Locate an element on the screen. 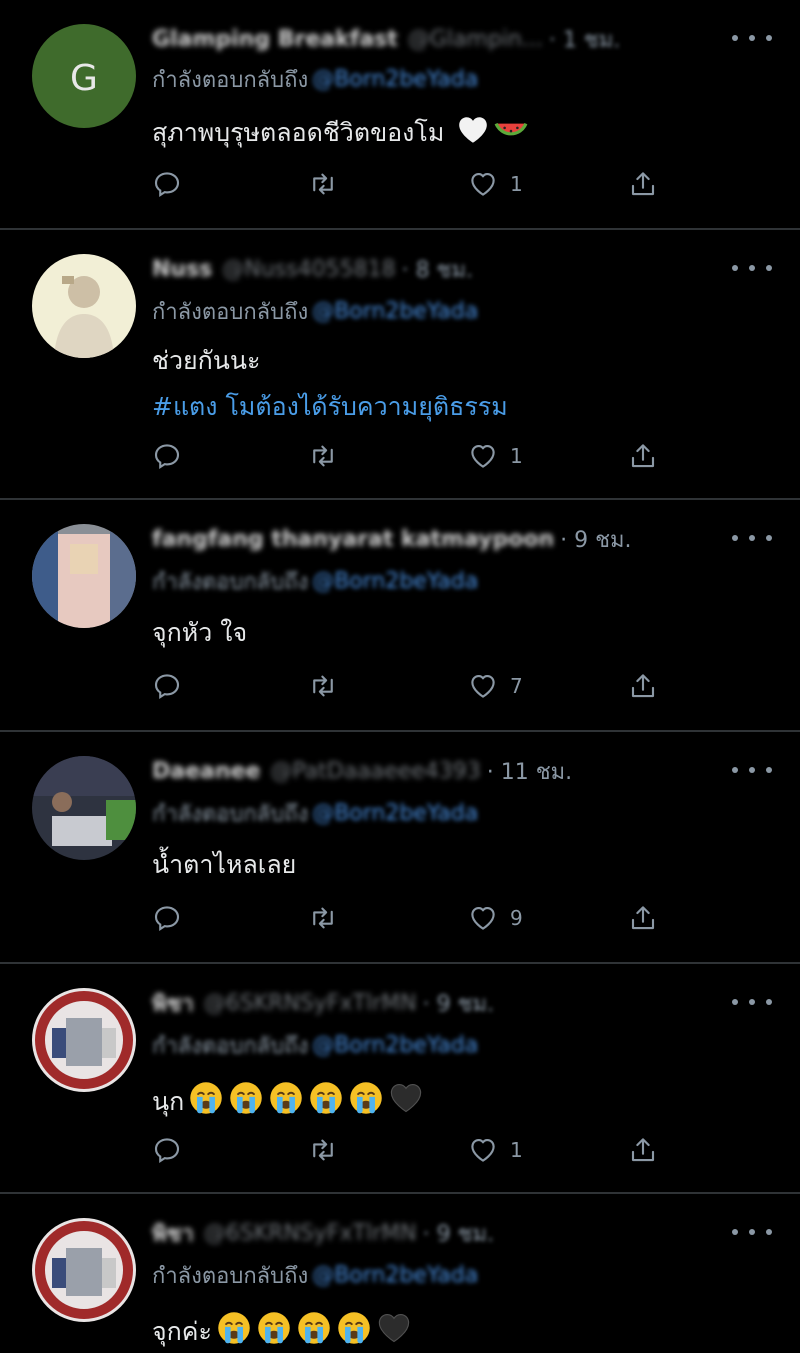 The width and height of the screenshot is (800, 1353). timestamp: · 1 ชม. is located at coordinates (584, 39).